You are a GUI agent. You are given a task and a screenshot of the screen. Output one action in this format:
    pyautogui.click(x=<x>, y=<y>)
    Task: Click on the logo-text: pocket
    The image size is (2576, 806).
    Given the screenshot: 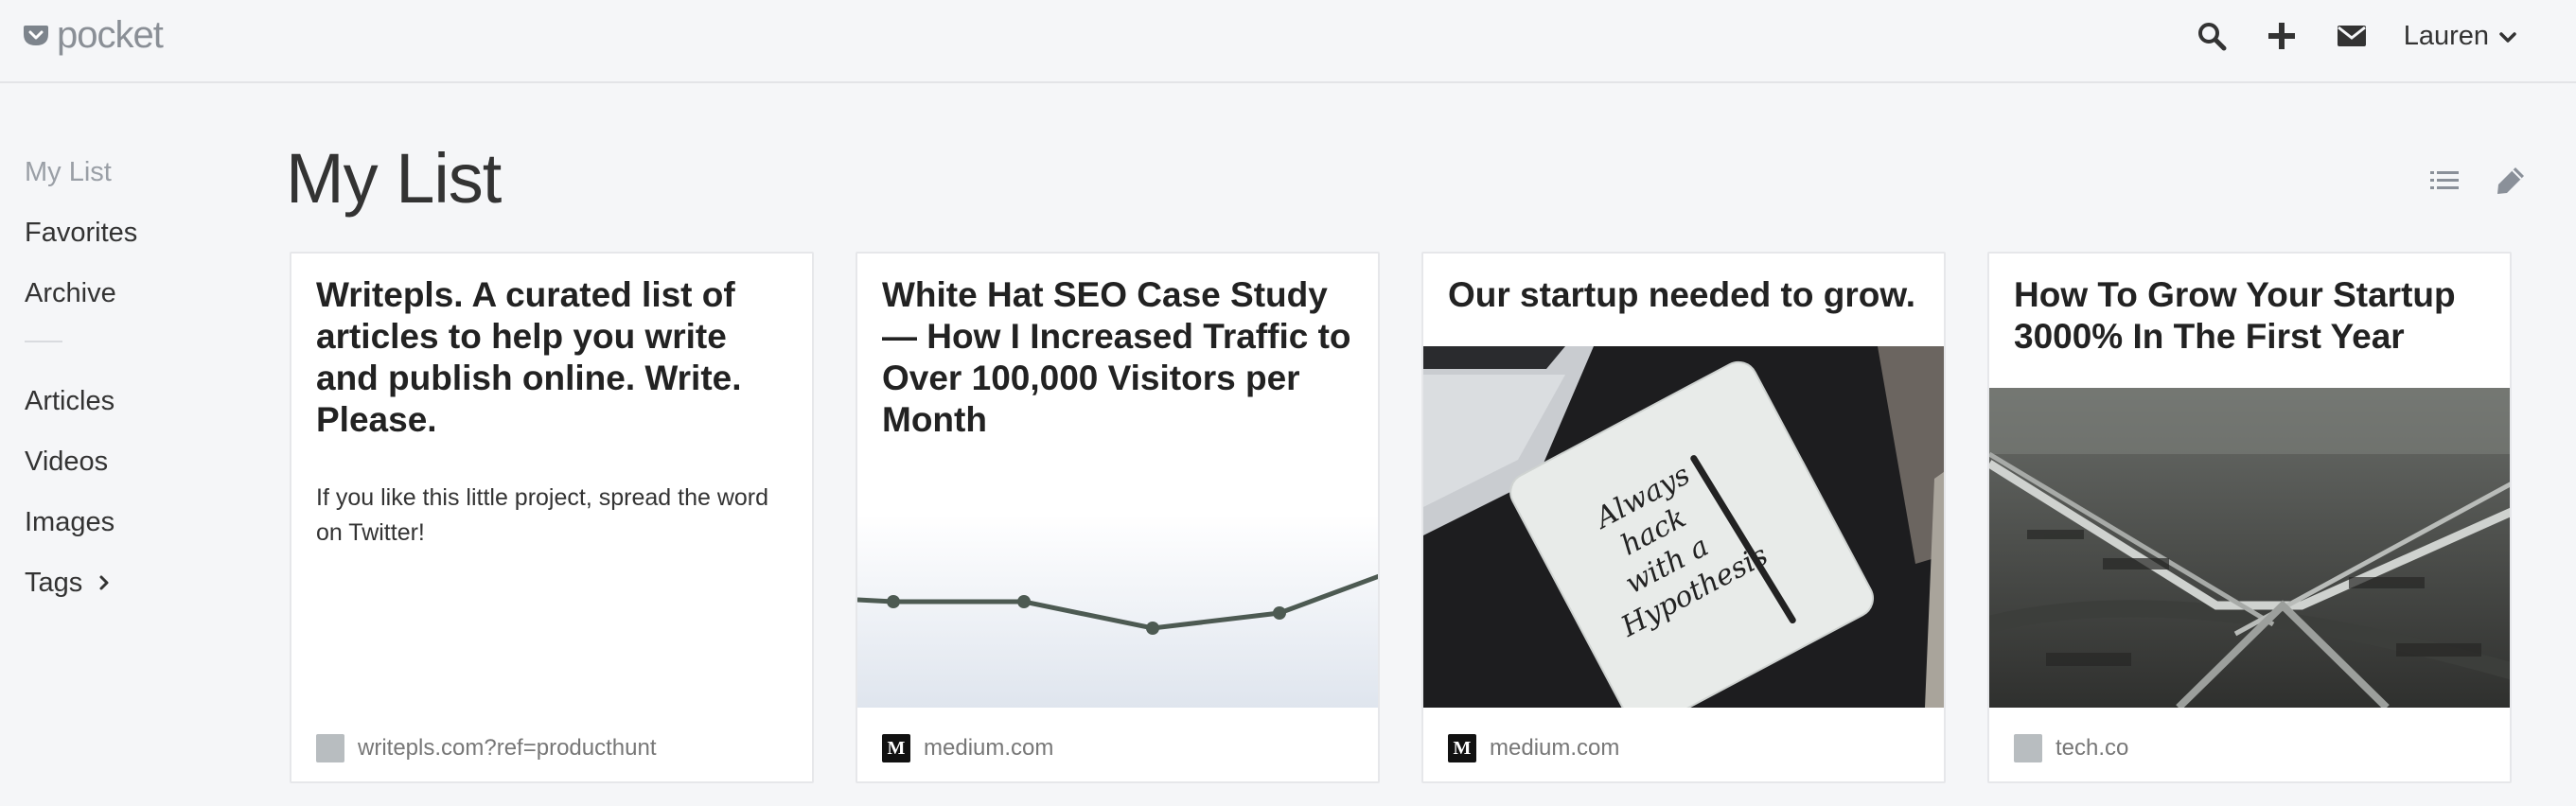 What is the action you would take?
    pyautogui.click(x=110, y=34)
    